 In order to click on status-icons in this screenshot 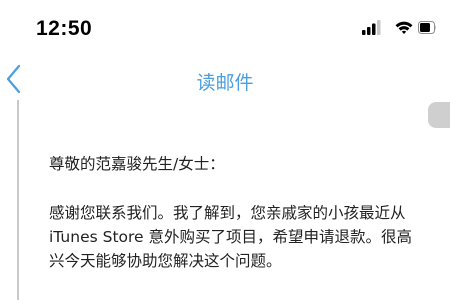, I will do `click(399, 29)`.